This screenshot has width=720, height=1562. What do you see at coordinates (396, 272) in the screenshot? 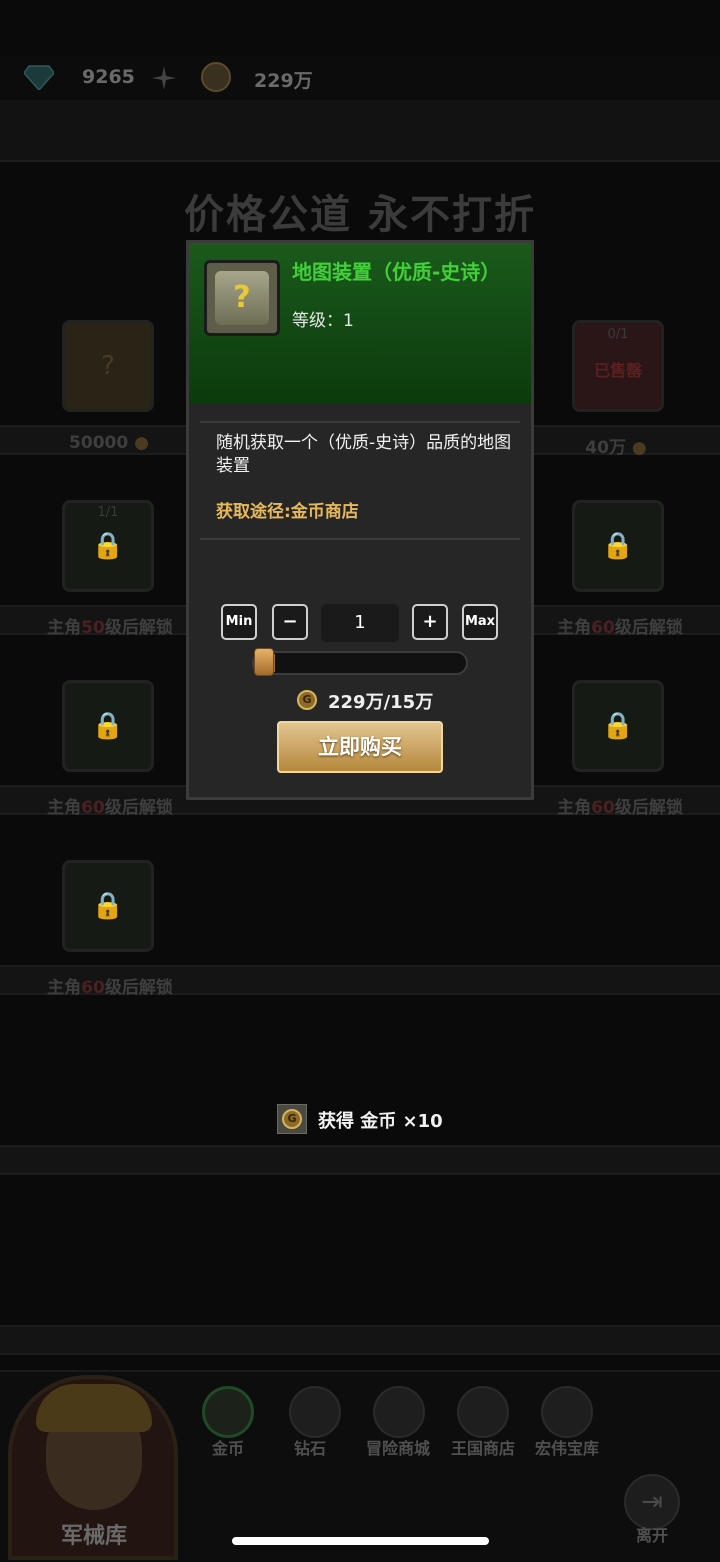
I see `item-name: 地图装置（优质-史诗）` at bounding box center [396, 272].